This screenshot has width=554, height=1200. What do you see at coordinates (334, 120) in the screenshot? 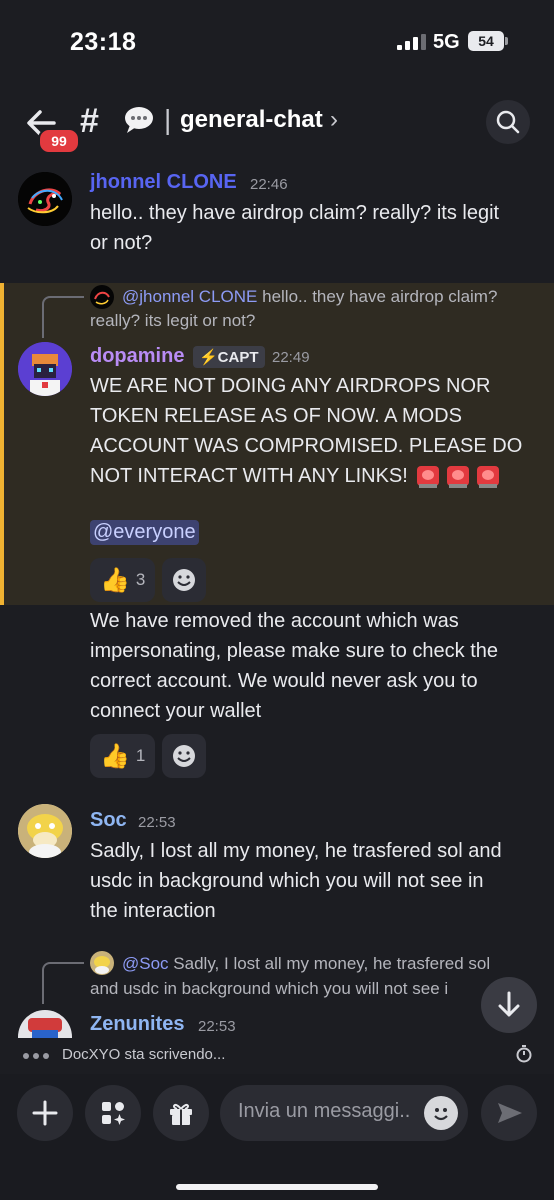
I see `chevron-right-icon: ›` at bounding box center [334, 120].